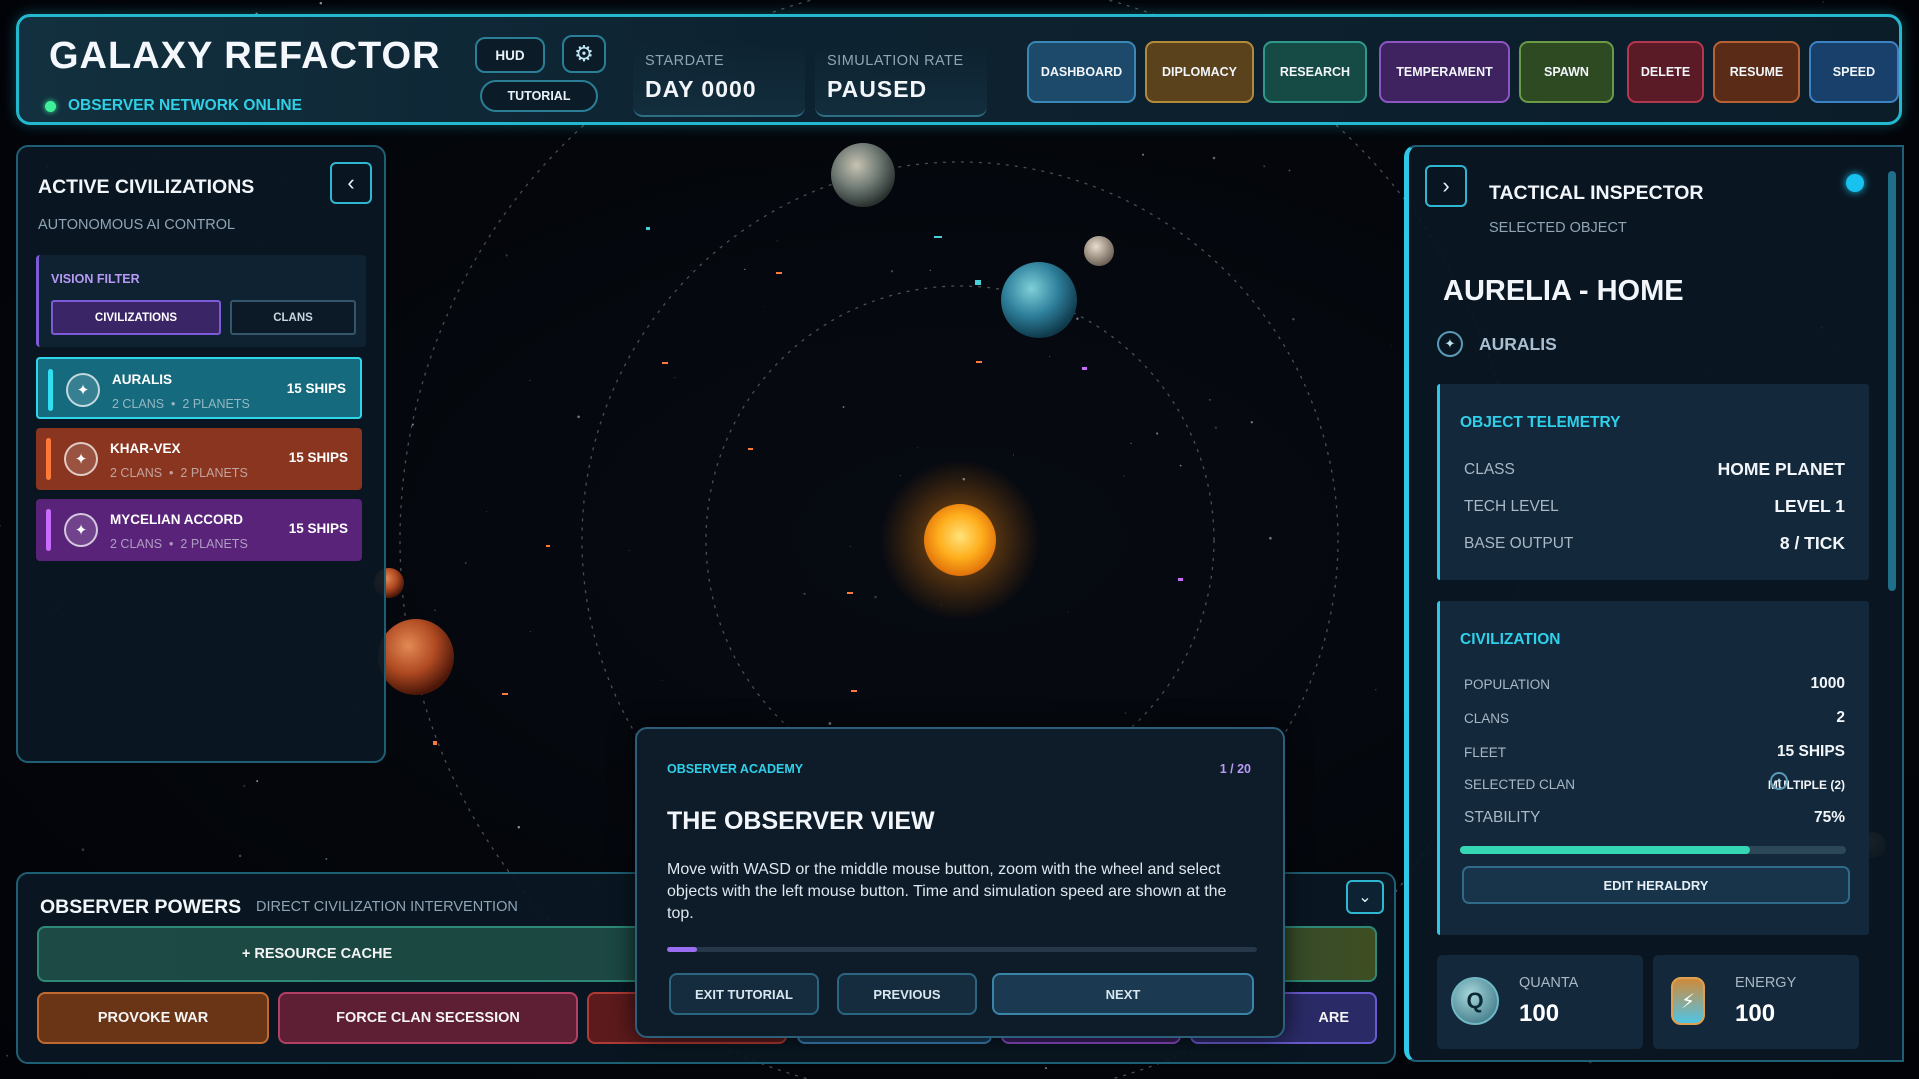 The height and width of the screenshot is (1079, 1919). Describe the element at coordinates (1540, 422) in the screenshot. I see `telemetry-title: OBJECT TELEMETRY` at that location.